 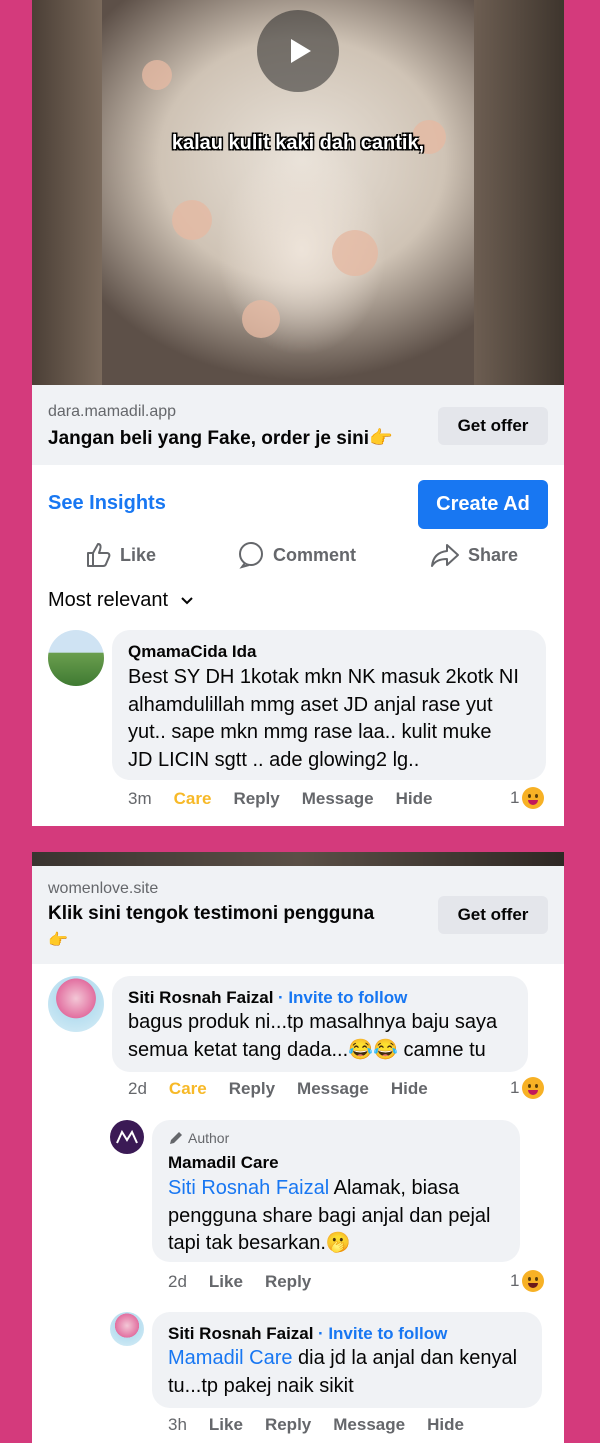 What do you see at coordinates (140, 798) in the screenshot?
I see `comment-time: 3m` at bounding box center [140, 798].